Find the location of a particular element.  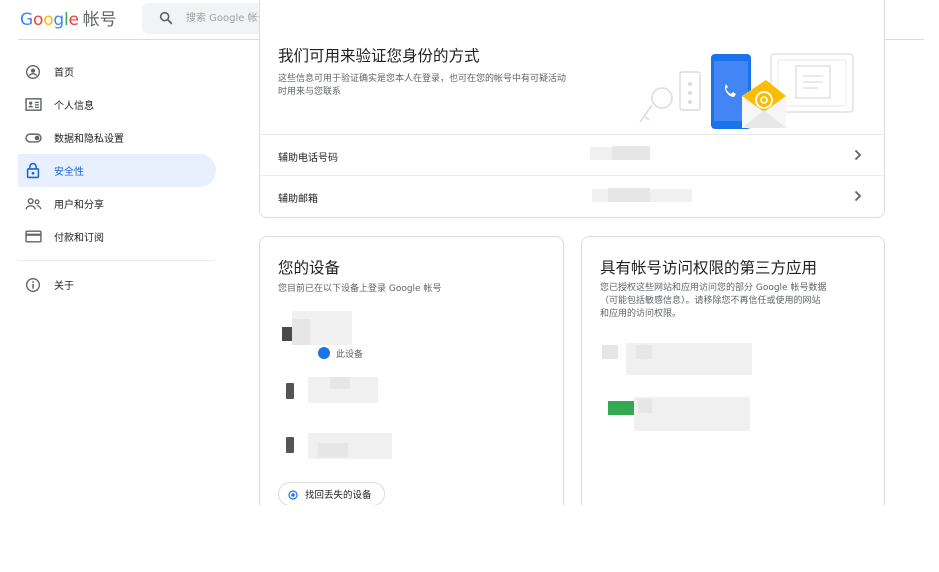

apps-card-desc-line: 您已授权这些网站和应用访问您的部分 Google 帐号数据 is located at coordinates (713, 288).